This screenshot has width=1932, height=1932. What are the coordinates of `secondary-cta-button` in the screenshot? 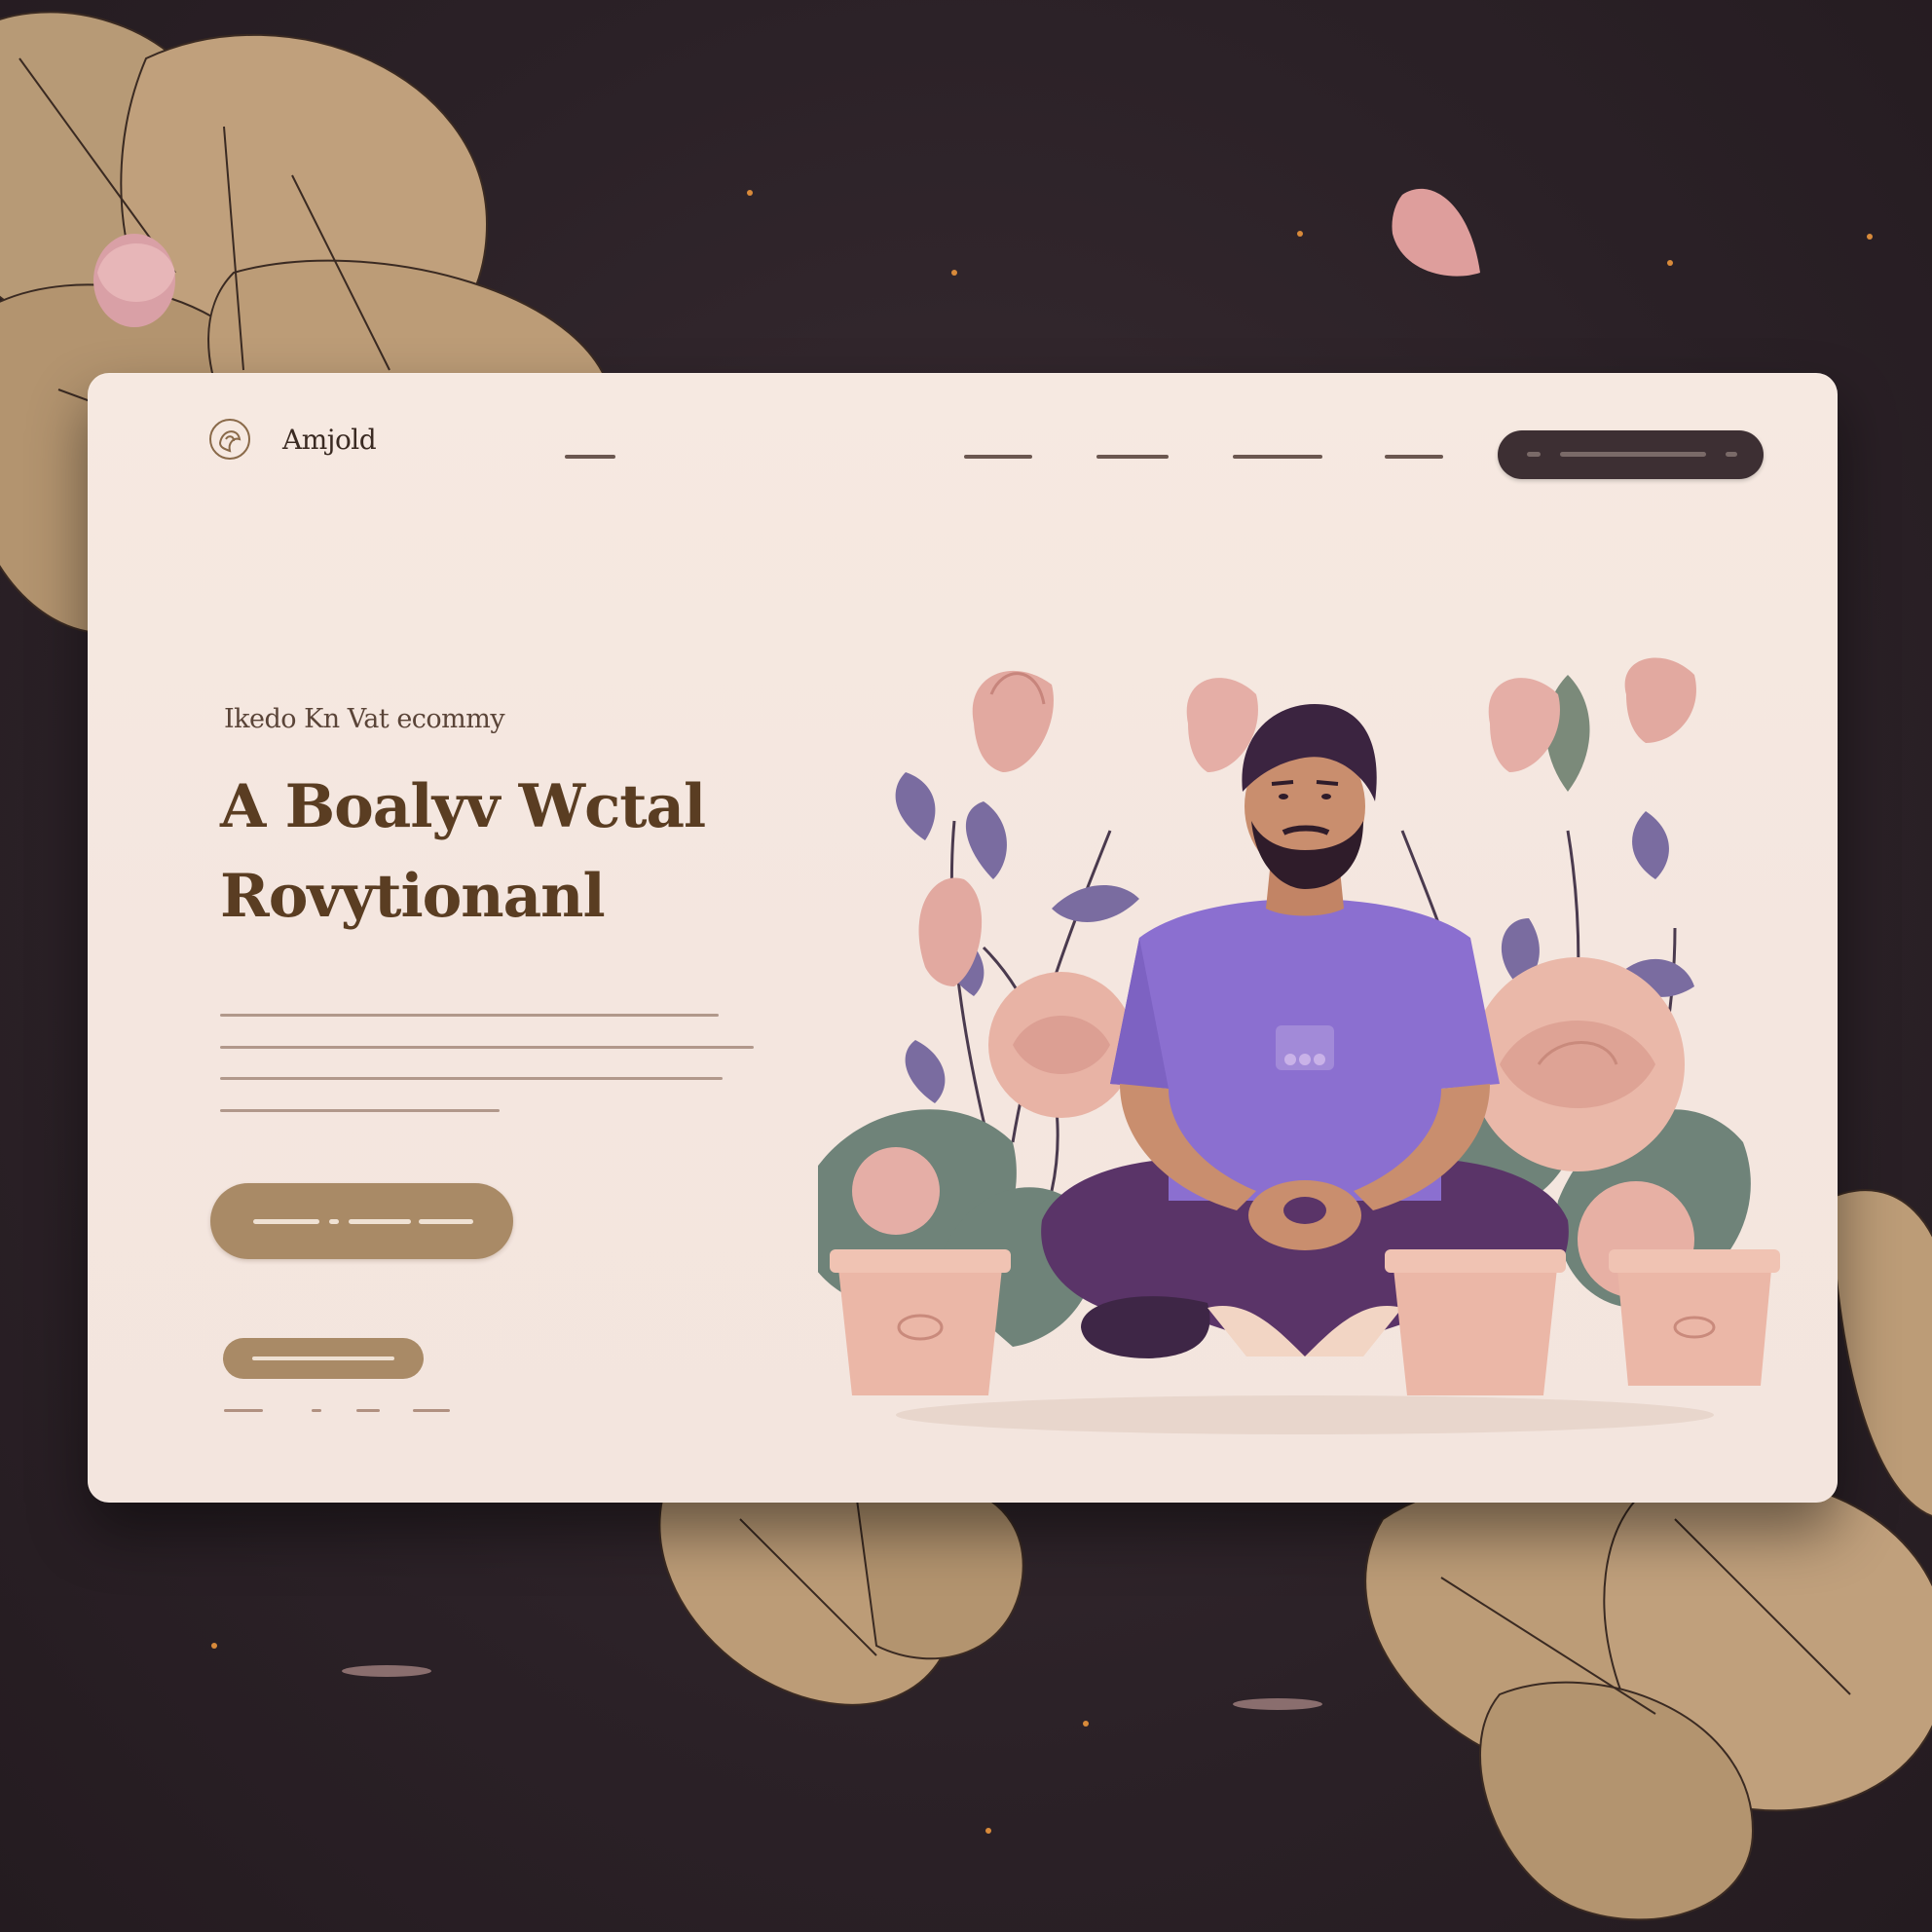 It's located at (323, 1359).